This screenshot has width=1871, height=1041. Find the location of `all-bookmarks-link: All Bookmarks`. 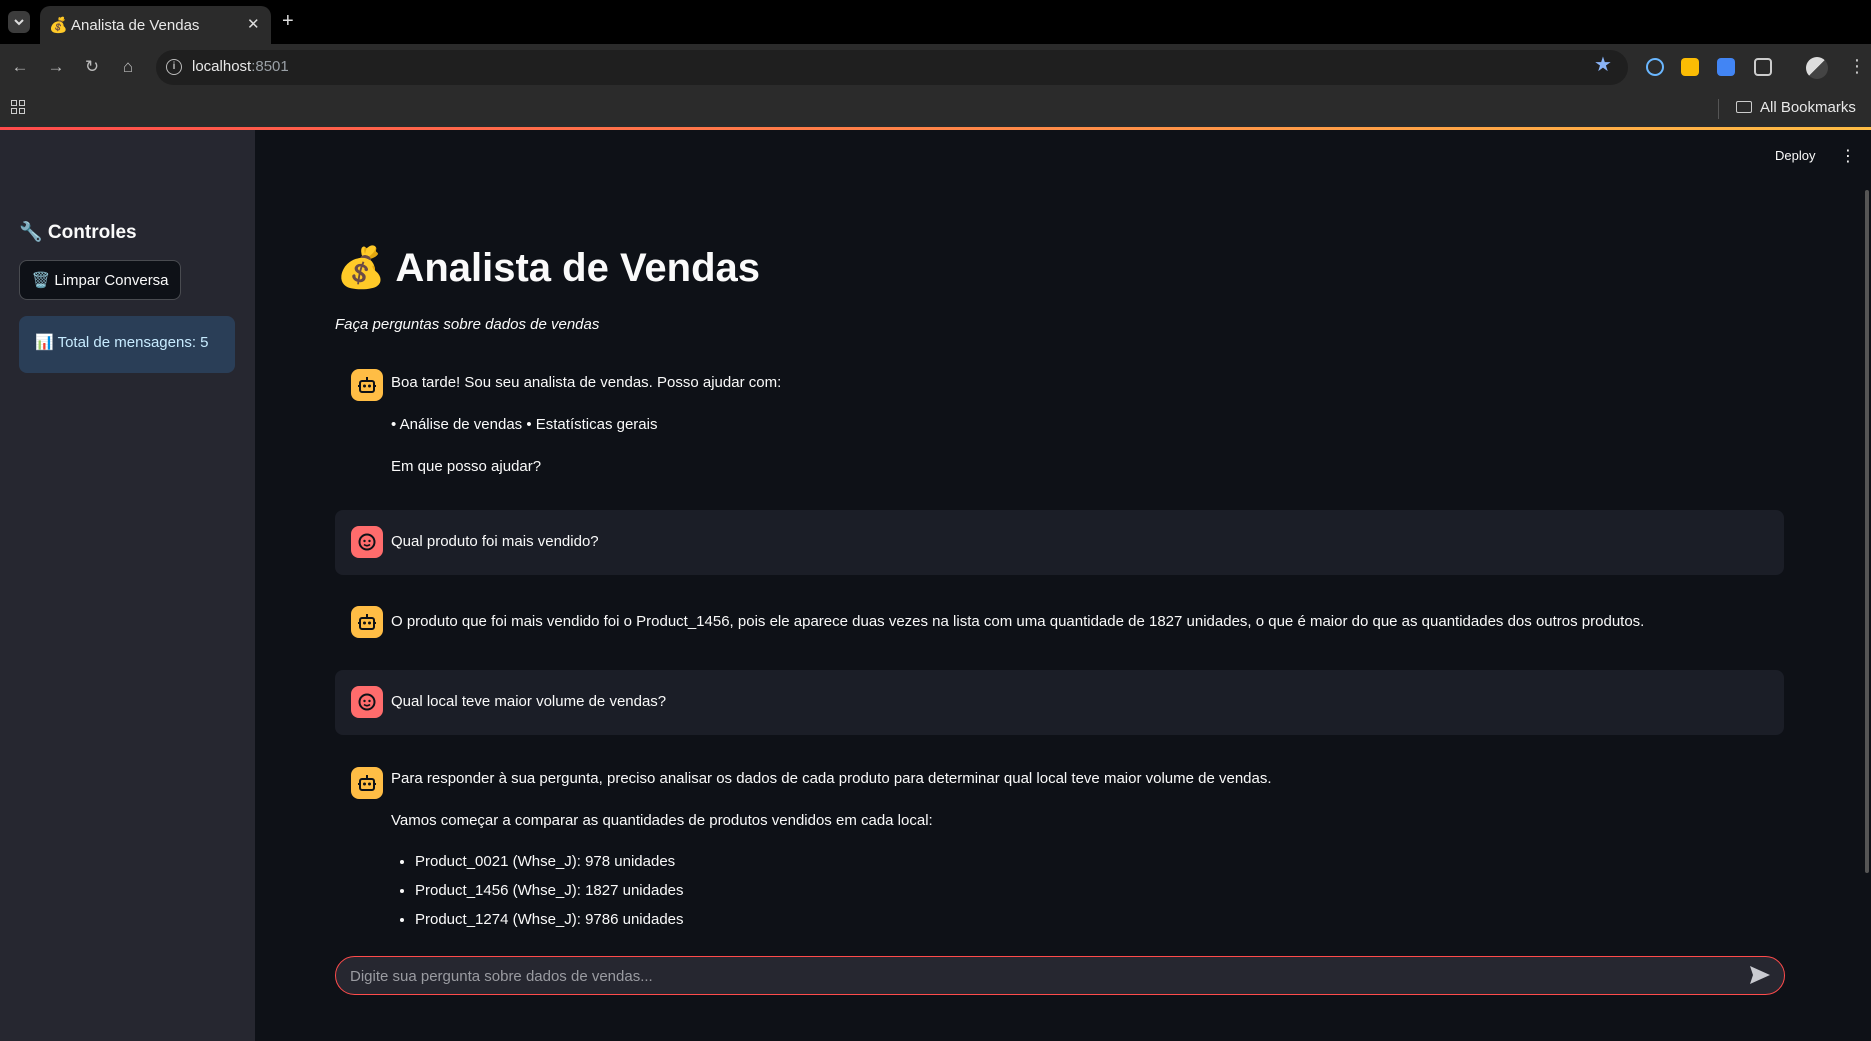

all-bookmarks-link: All Bookmarks is located at coordinates (1808, 107).